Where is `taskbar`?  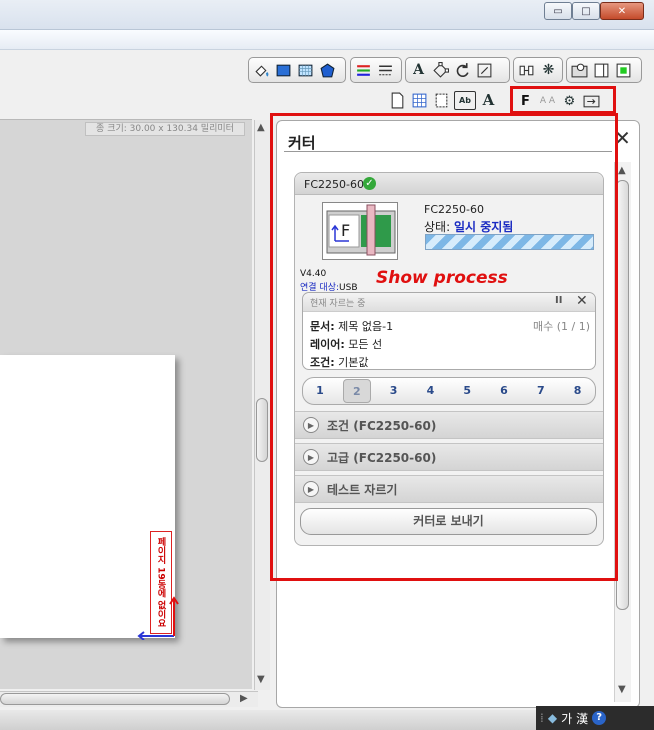 taskbar is located at coordinates (268, 720).